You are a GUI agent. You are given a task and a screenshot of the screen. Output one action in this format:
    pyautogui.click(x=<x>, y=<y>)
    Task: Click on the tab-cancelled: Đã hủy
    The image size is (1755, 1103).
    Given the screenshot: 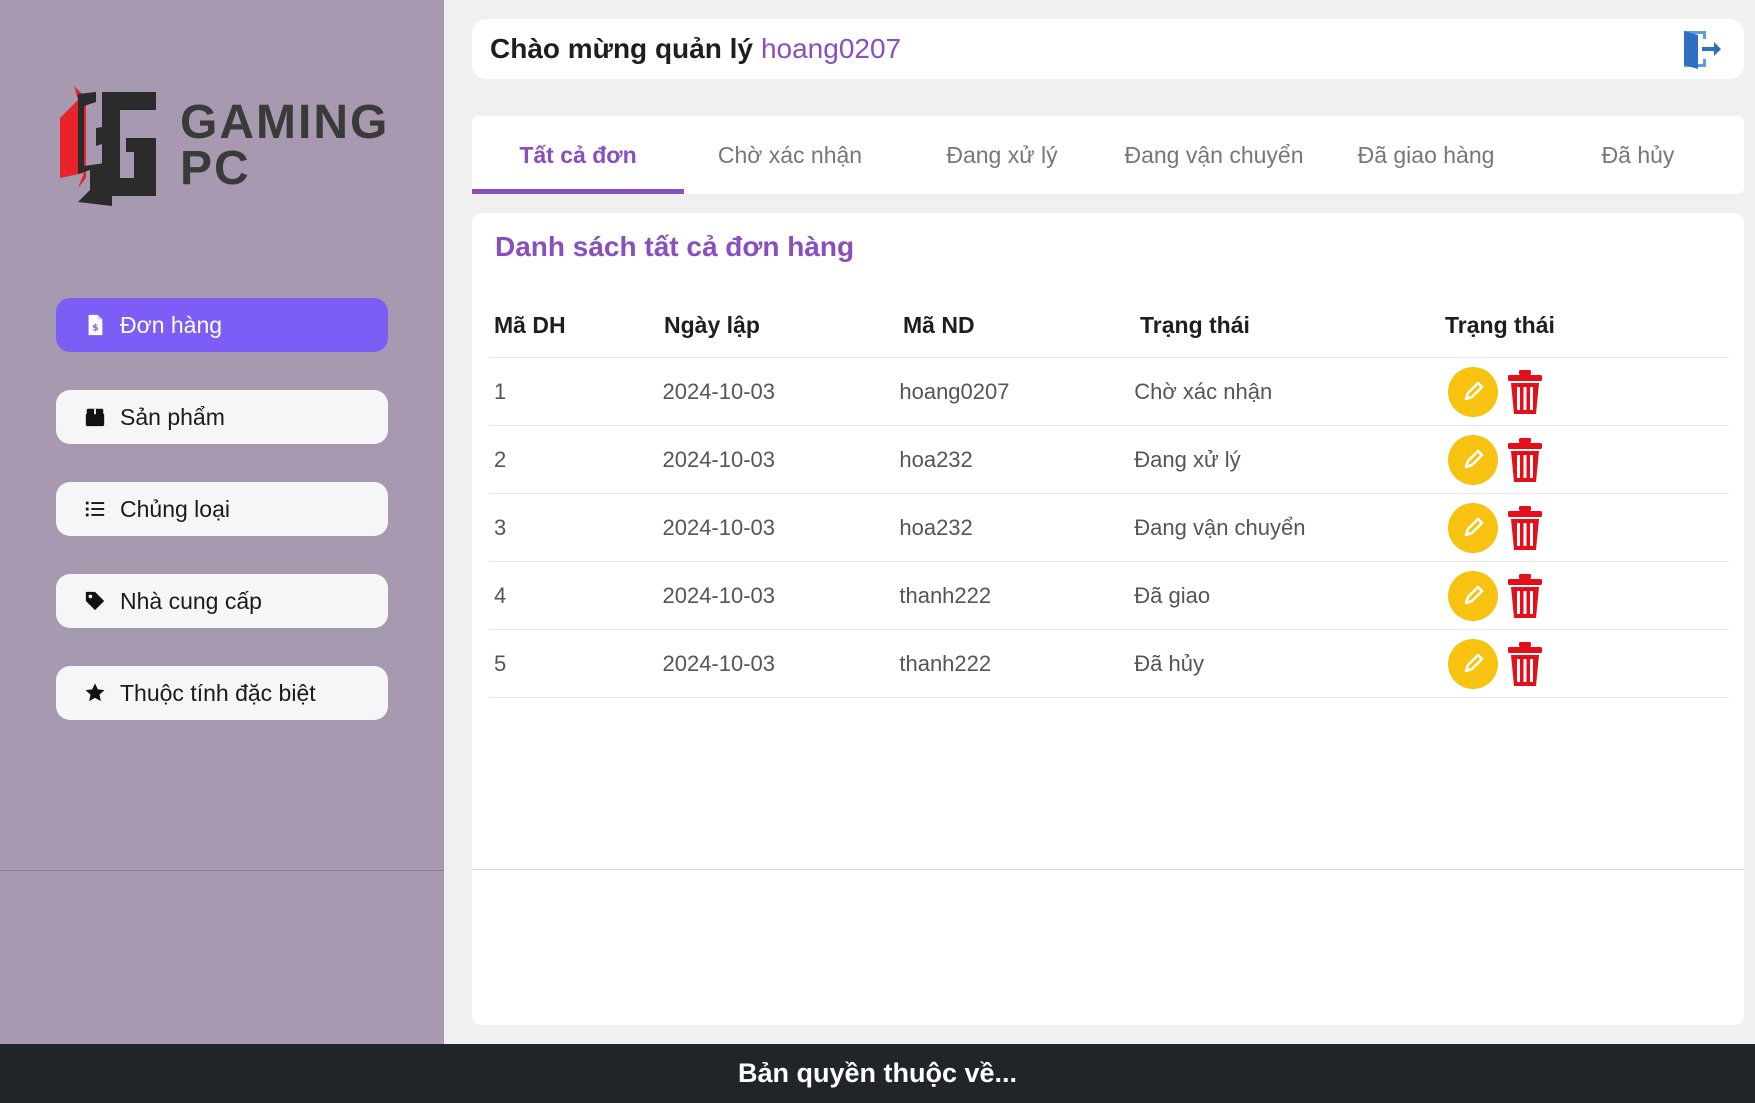 What is the action you would take?
    pyautogui.click(x=1638, y=155)
    